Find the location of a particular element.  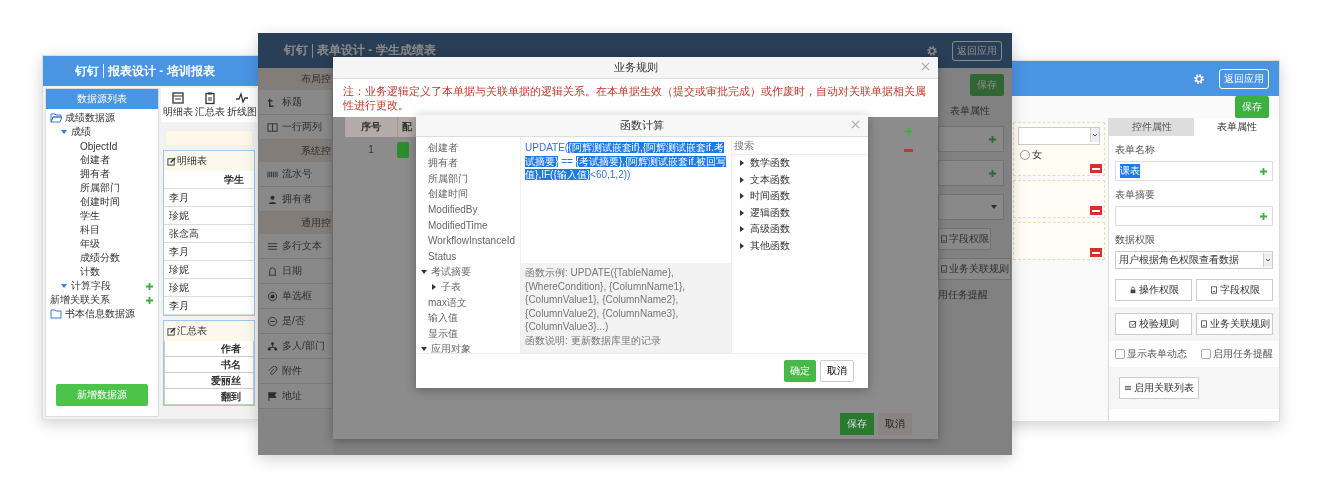

tab: 控件属性 is located at coordinates (1151, 127).